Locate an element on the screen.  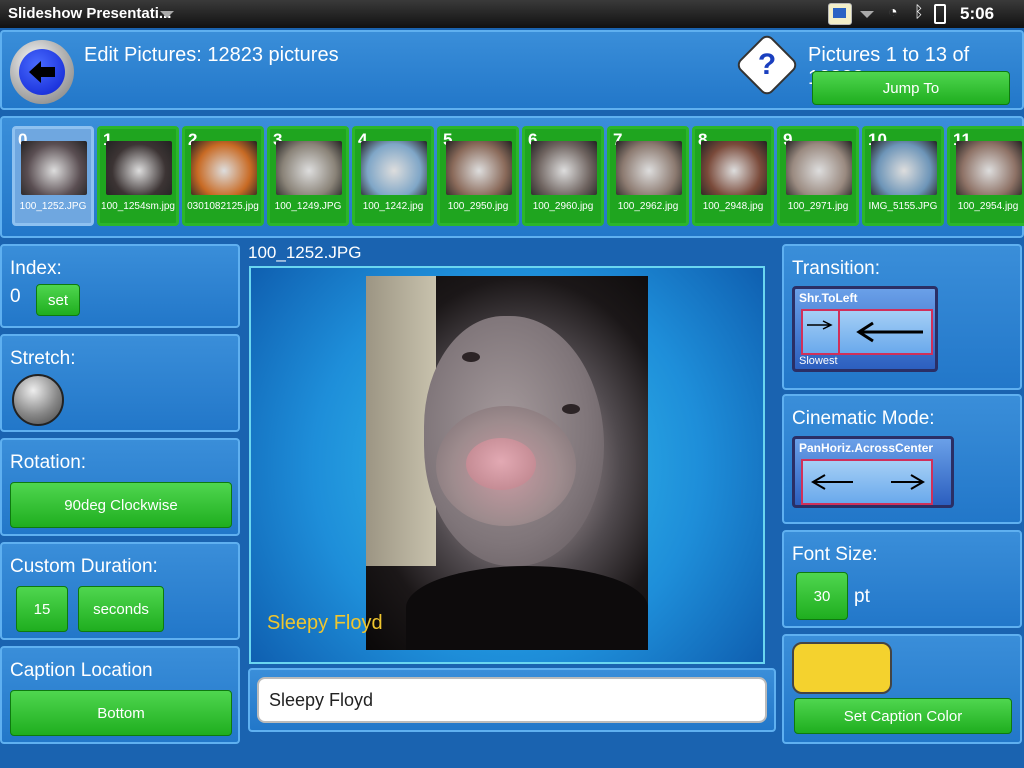
thumbnail-item: 11 100_2954.jpg is located at coordinates (985, 176).